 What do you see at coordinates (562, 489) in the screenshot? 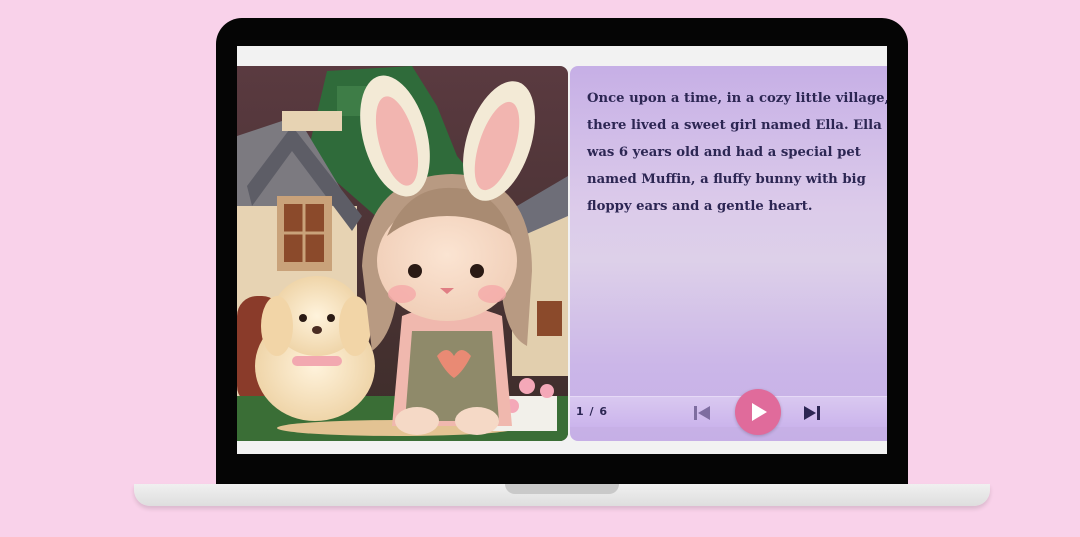
I see `laptop-notch` at bounding box center [562, 489].